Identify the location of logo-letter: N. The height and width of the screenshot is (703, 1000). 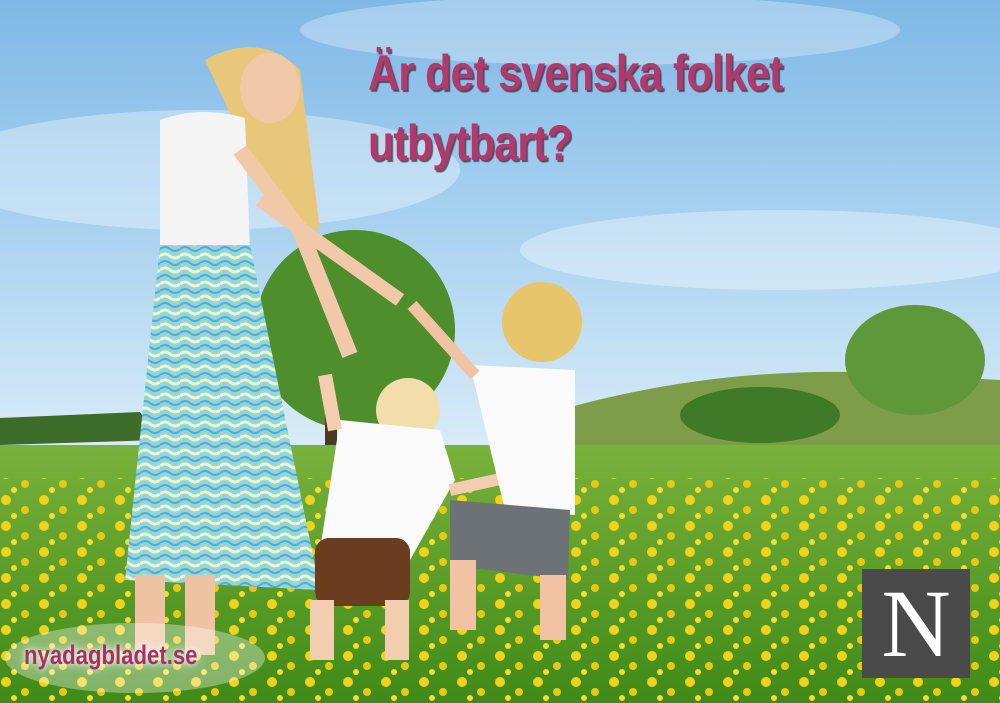
(916, 623).